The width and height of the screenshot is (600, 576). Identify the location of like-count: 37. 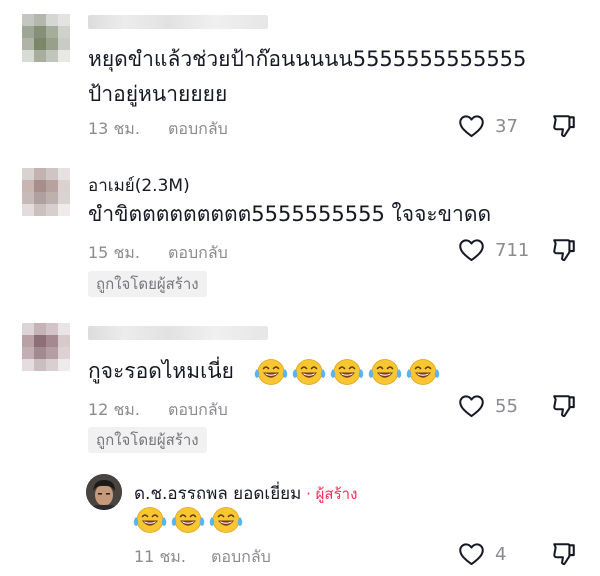
(506, 126).